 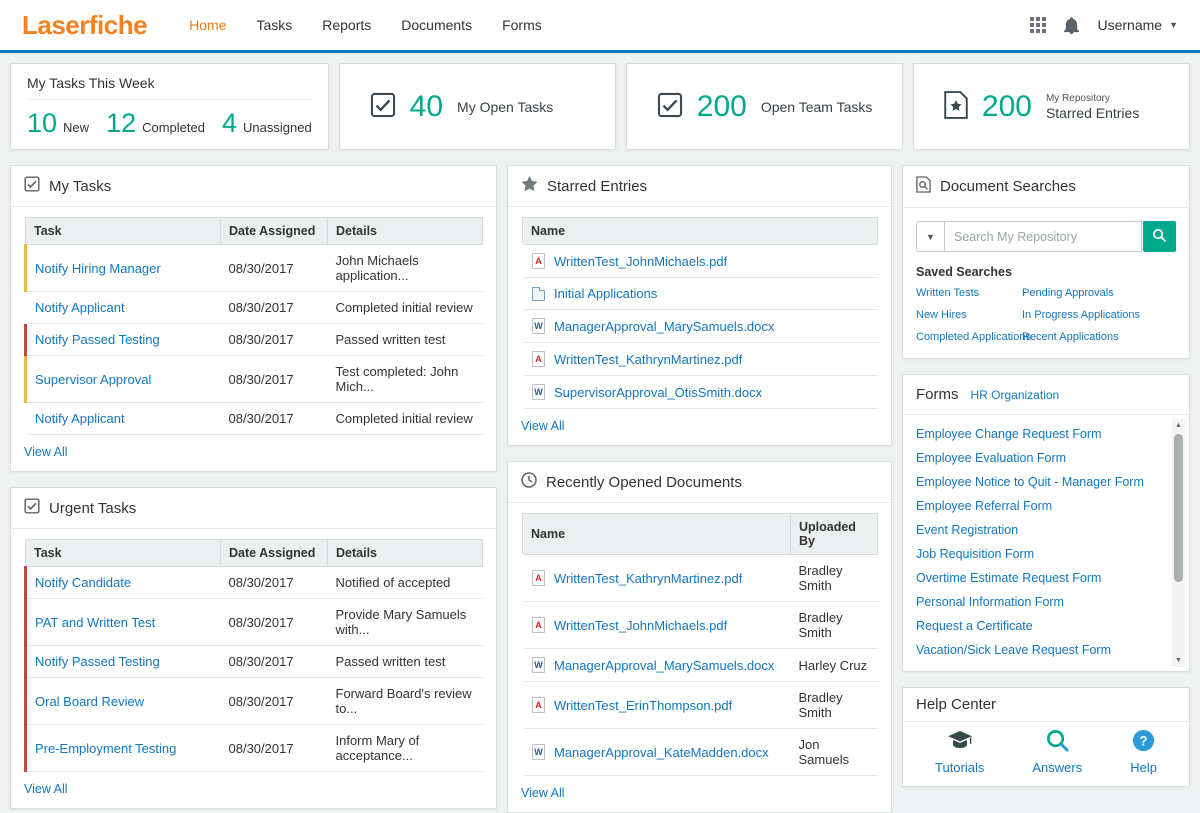 What do you see at coordinates (1137, 25) in the screenshot?
I see `user-menu: Username ▼` at bounding box center [1137, 25].